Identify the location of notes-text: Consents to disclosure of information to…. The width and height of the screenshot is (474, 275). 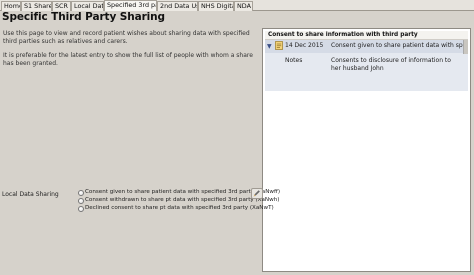
(391, 64).